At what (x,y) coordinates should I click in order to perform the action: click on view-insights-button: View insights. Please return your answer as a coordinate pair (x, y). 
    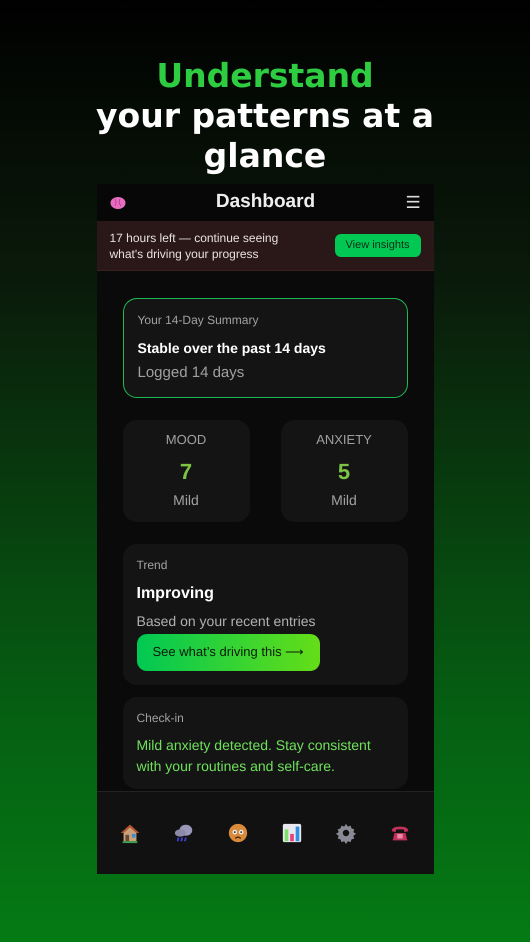
    Looking at the image, I should click on (377, 245).